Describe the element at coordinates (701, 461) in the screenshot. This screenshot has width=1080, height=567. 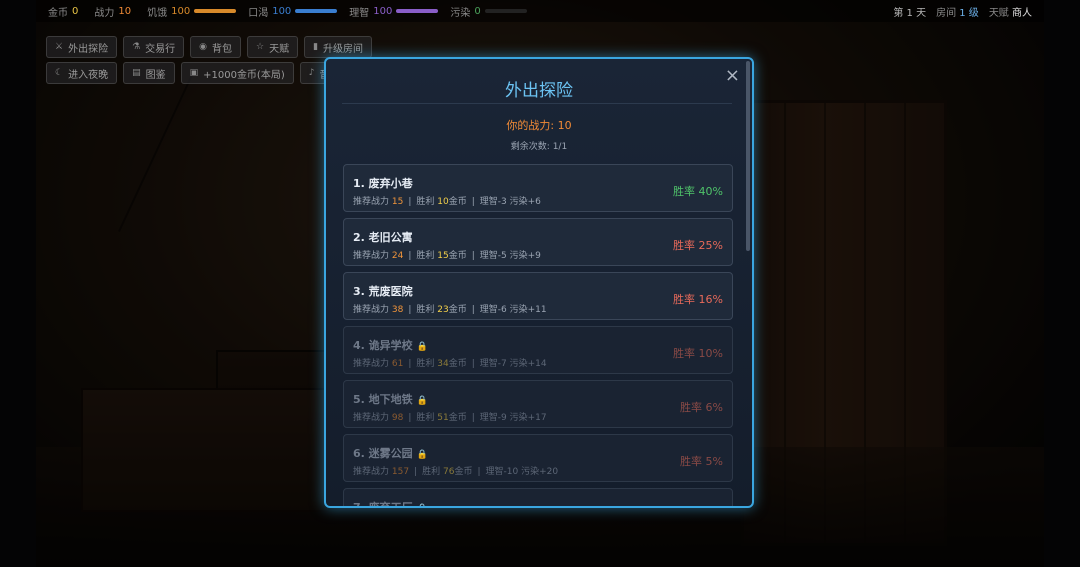
I see `win-rate: 胜率 5%` at that location.